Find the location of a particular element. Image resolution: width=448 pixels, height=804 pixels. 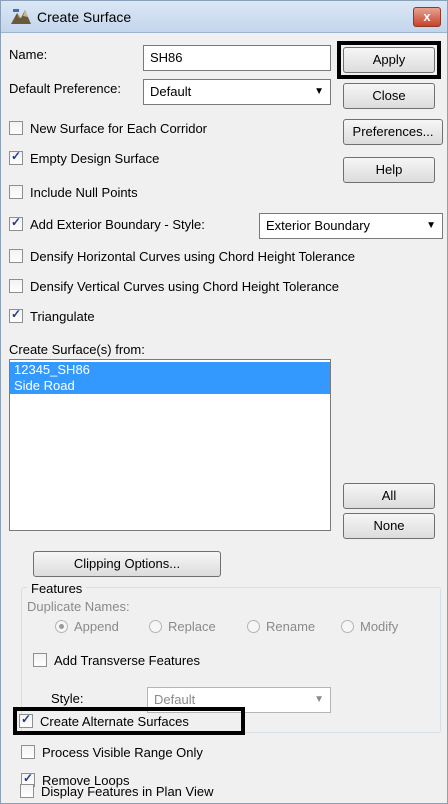

style-value: Default is located at coordinates (175, 699).